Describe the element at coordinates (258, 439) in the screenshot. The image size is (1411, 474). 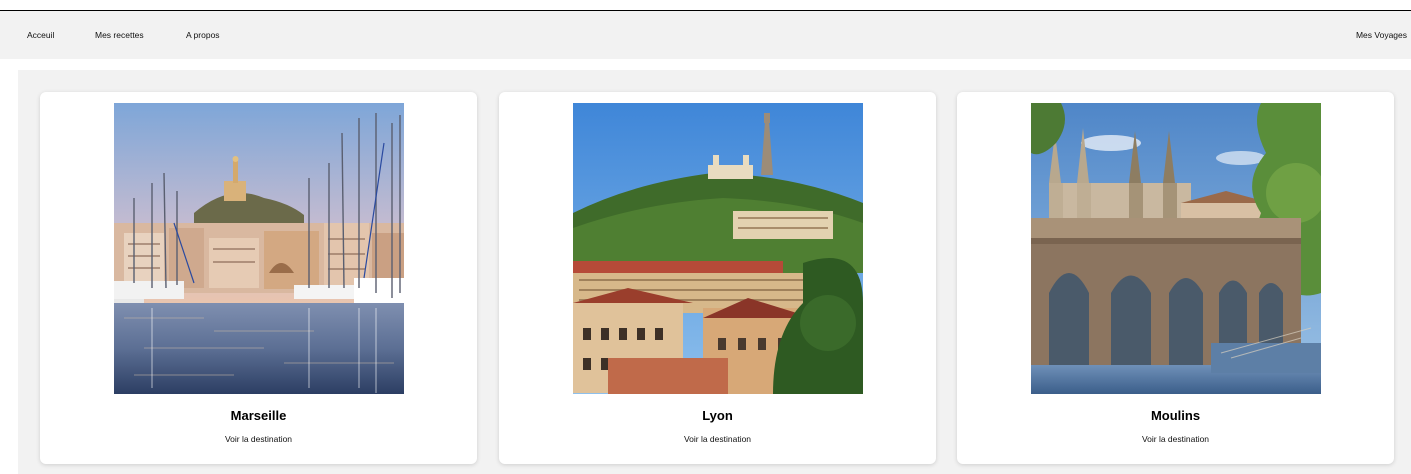
I see `destination-link-marseille: Voir la destination` at that location.